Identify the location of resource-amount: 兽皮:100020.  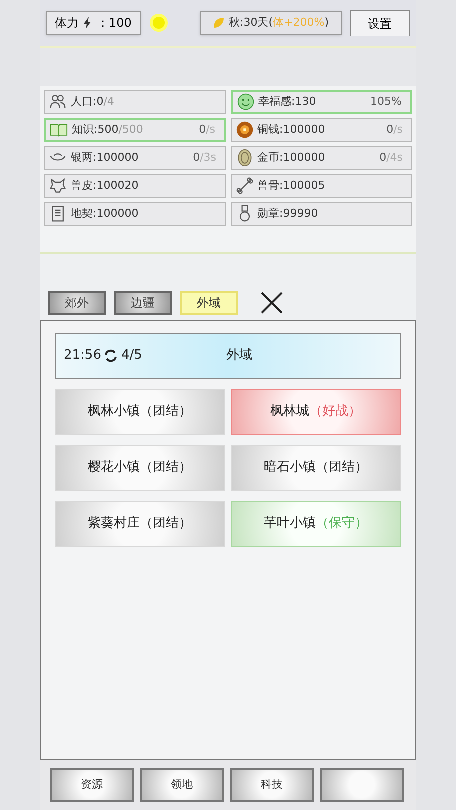
(105, 186).